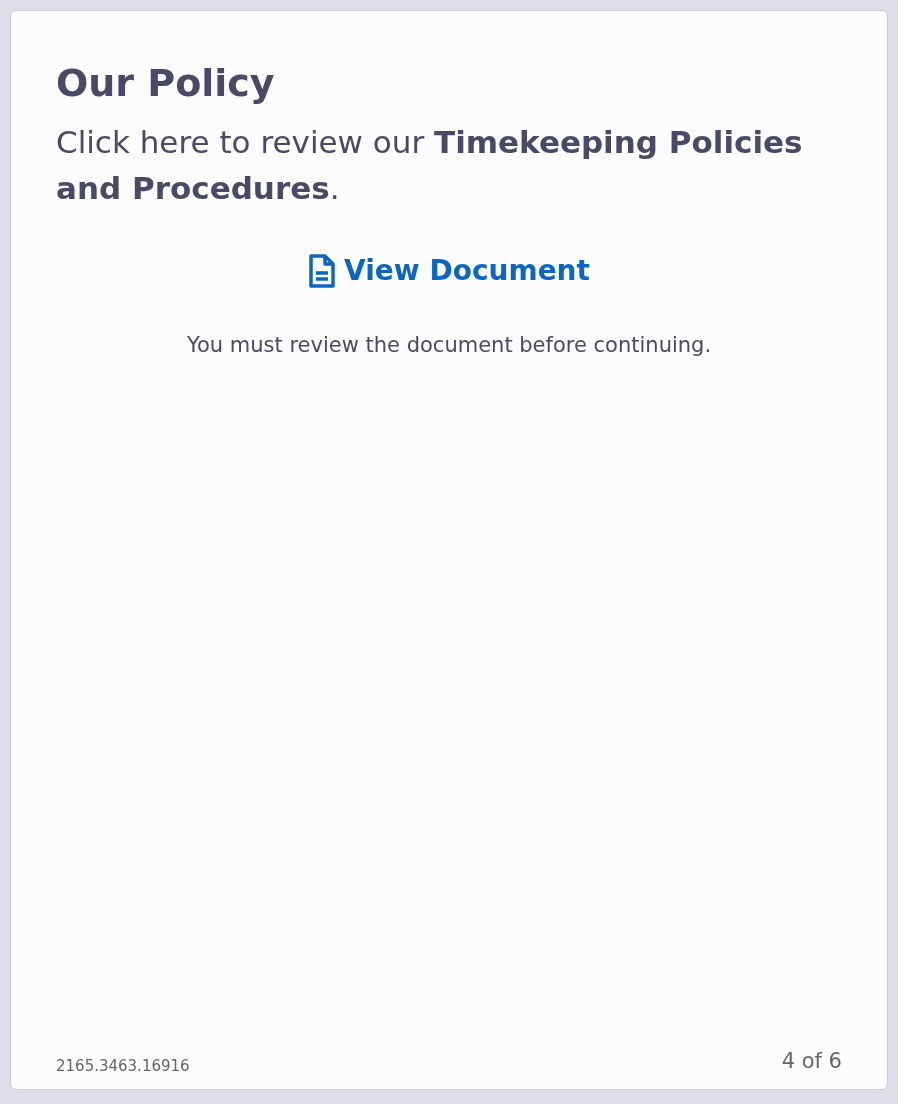 The image size is (898, 1104). I want to click on page-indicator: 4 of 6, so click(811, 1061).